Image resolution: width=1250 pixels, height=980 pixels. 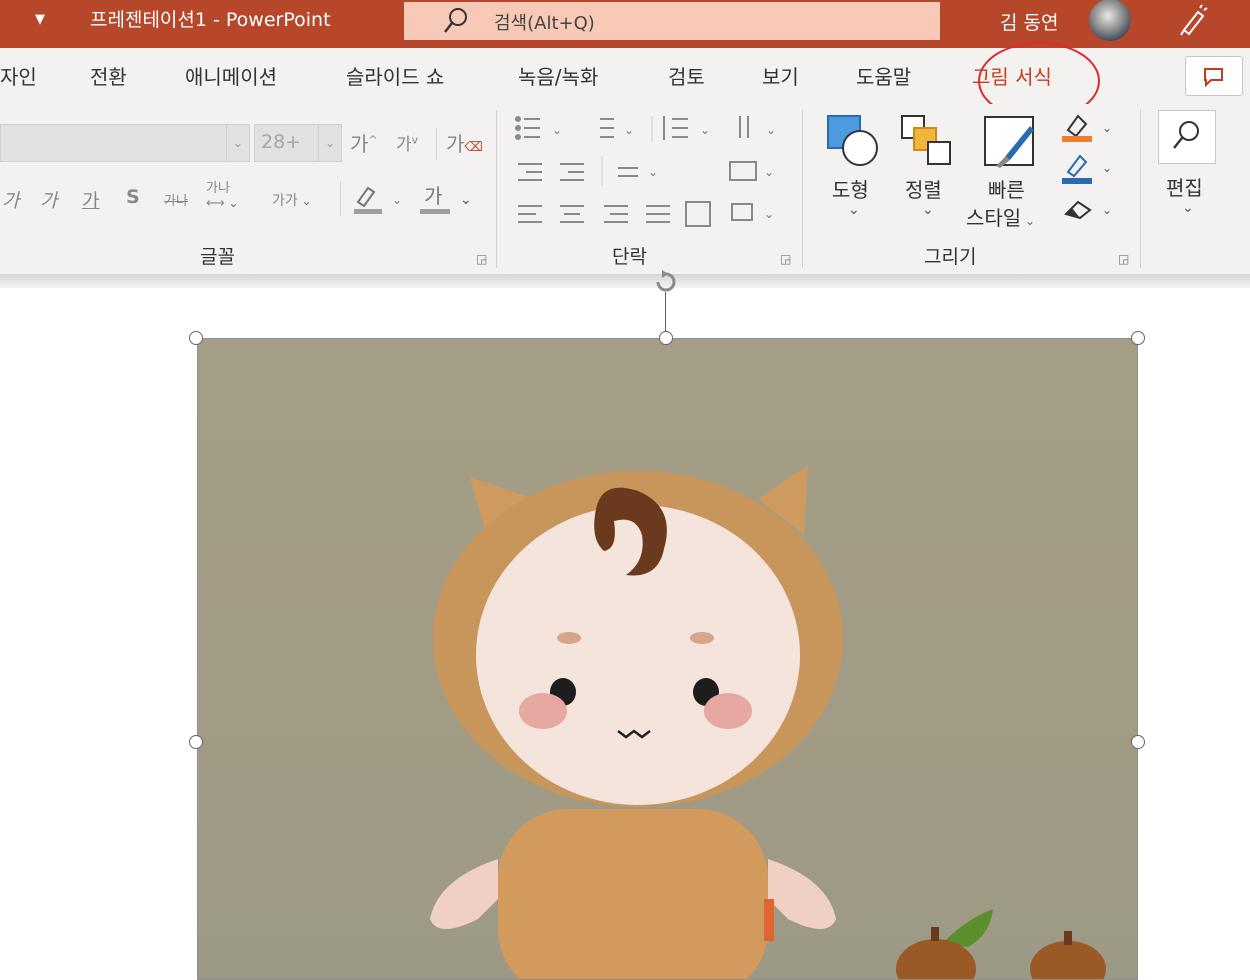 I want to click on rotate-handle-icon, so click(x=666, y=282).